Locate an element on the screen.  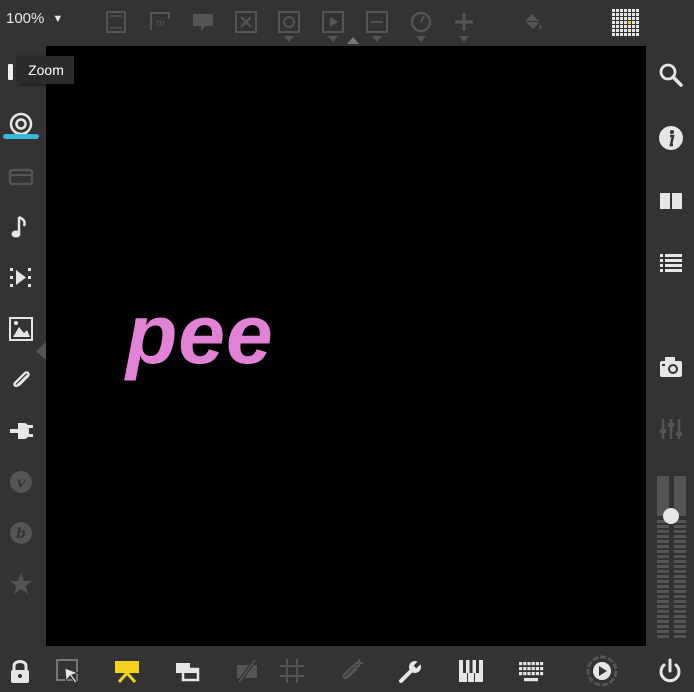
svg-text: b is located at coordinates (21, 534).